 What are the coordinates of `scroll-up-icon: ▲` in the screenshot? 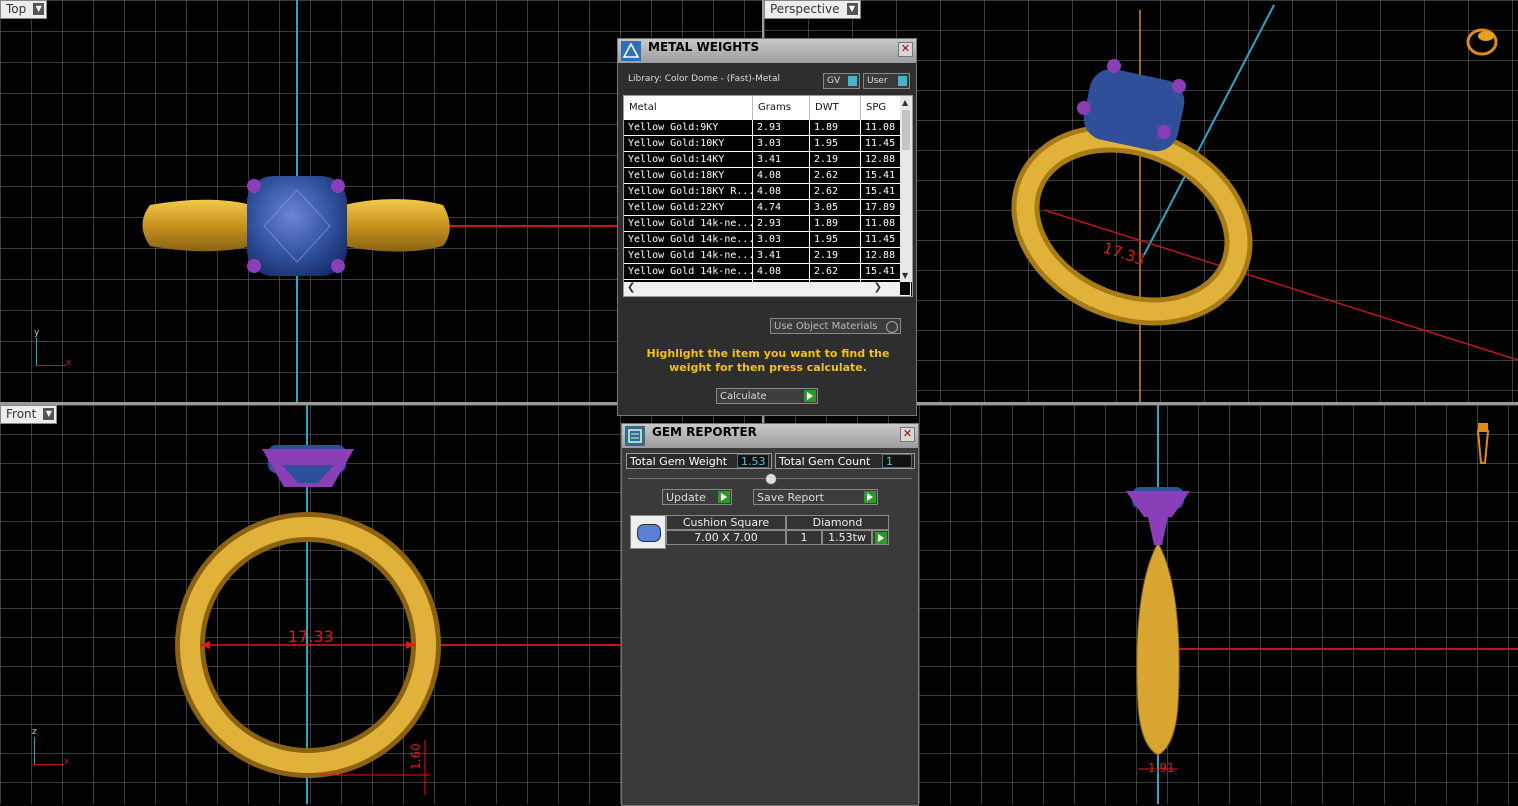 It's located at (905, 102).